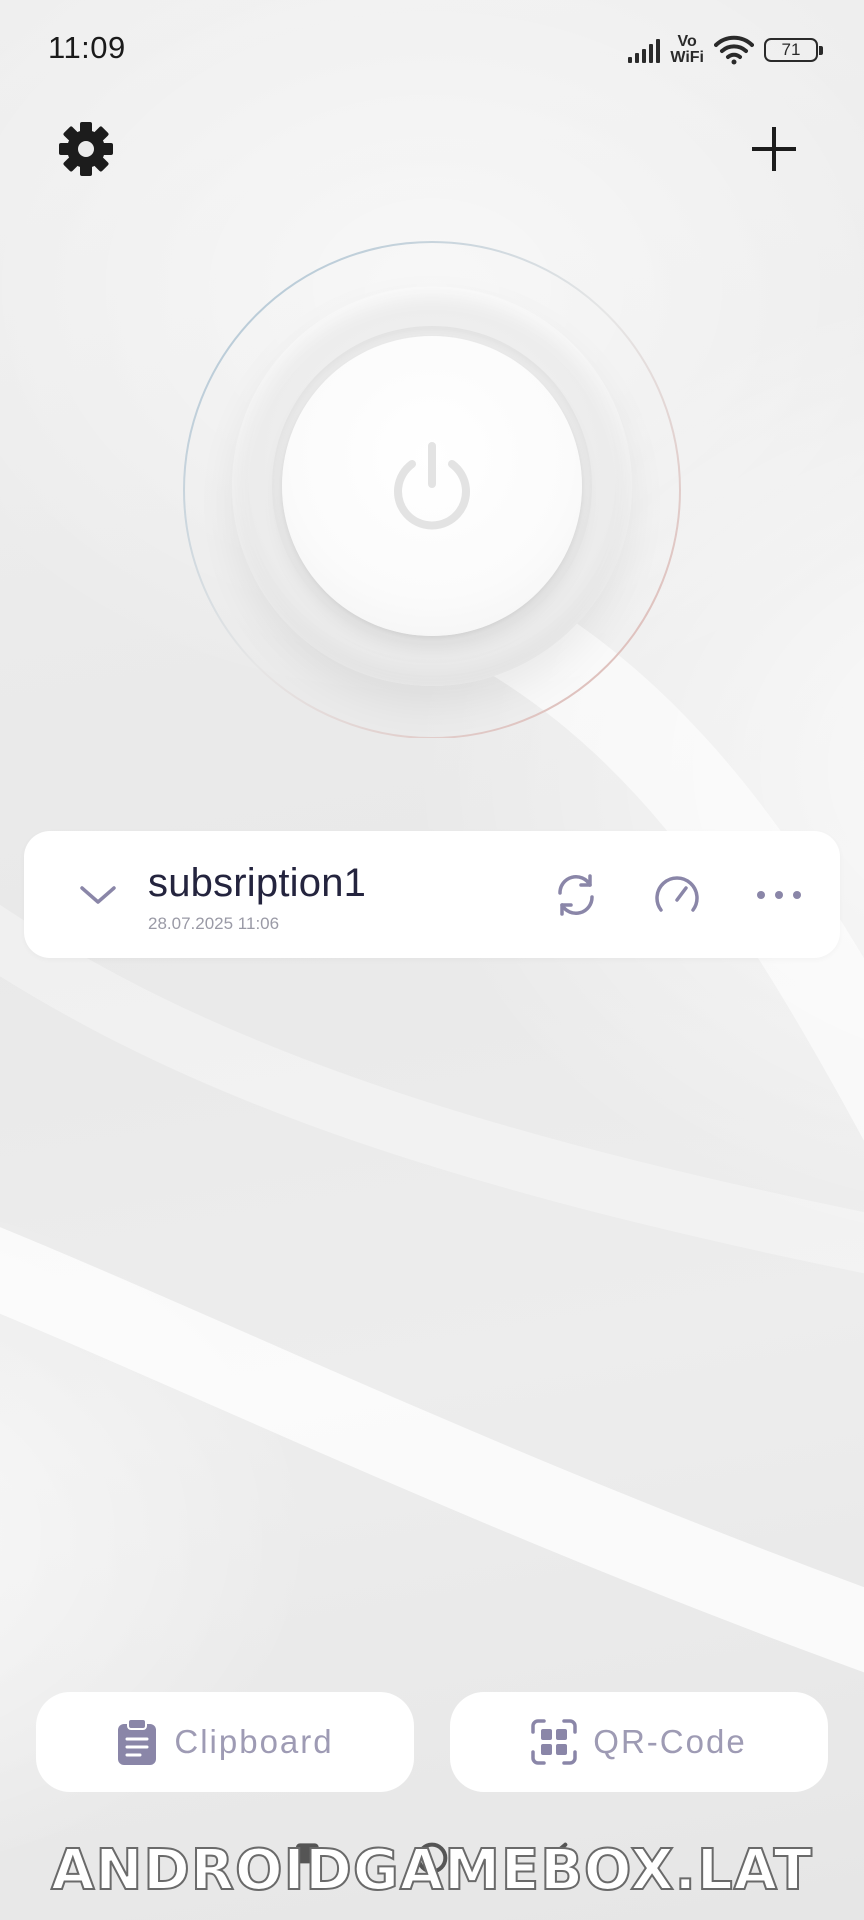 Image resolution: width=864 pixels, height=1920 pixels. I want to click on more-icon, so click(779, 895).